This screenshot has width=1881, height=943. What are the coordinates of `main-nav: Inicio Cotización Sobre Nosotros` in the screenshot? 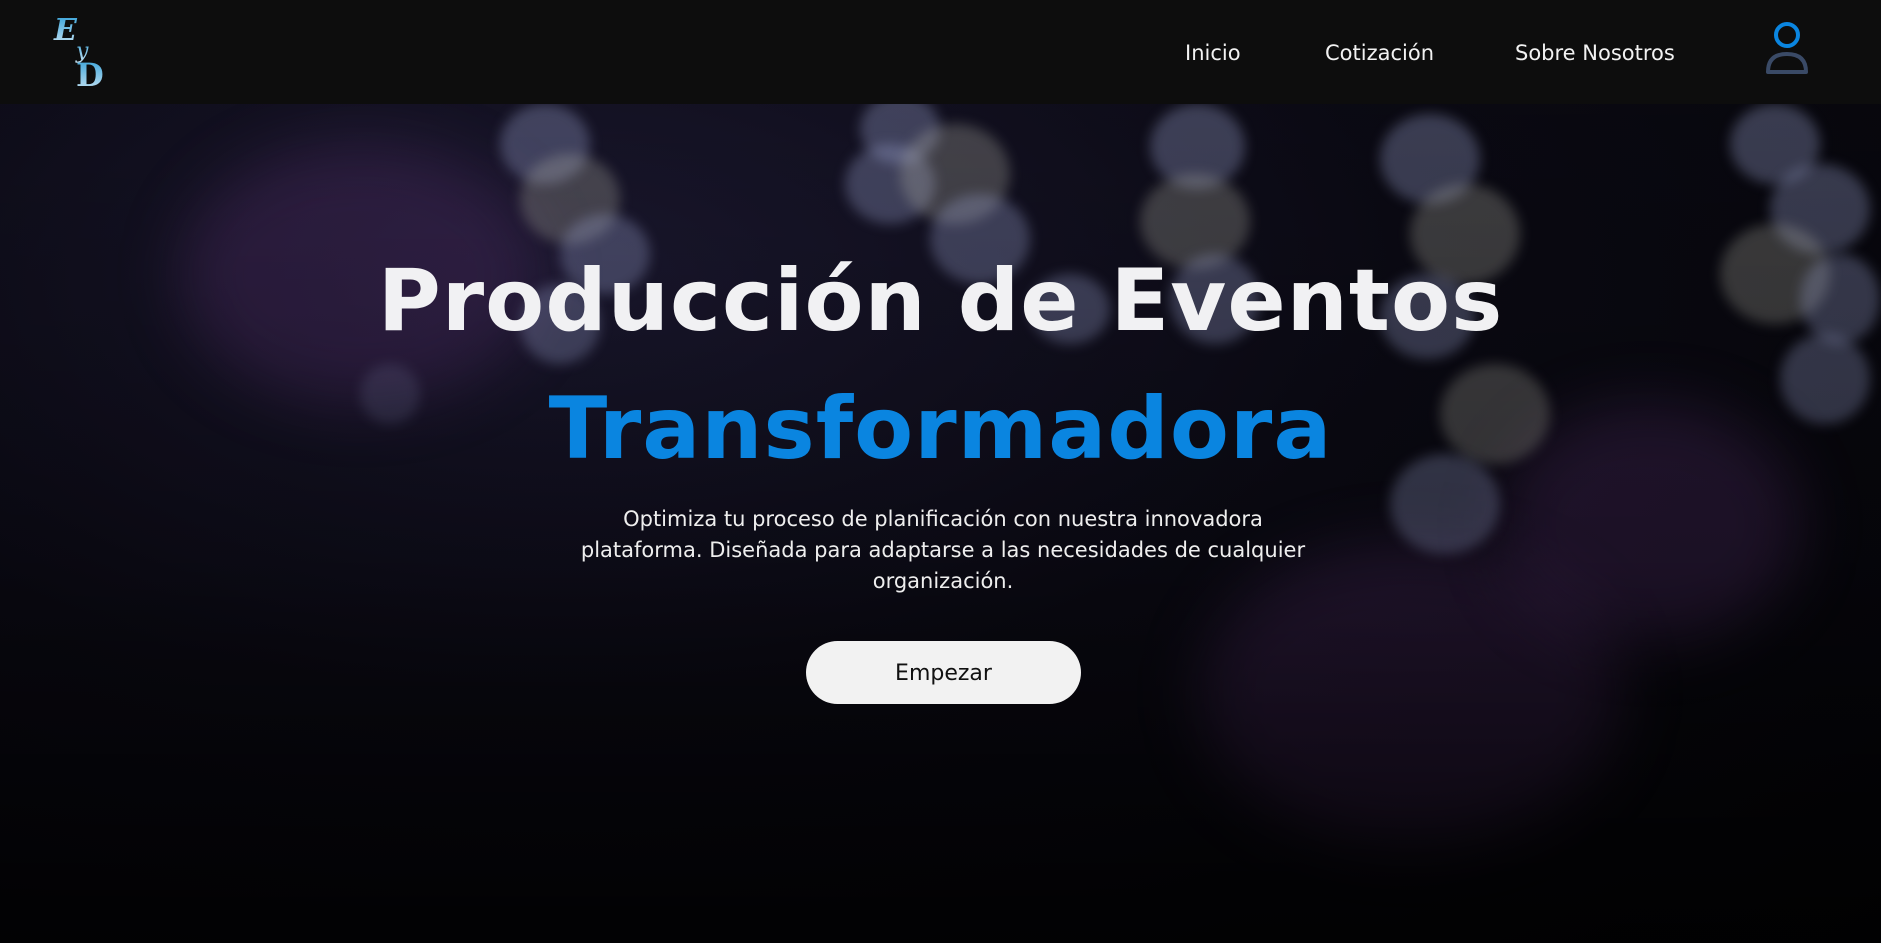 It's located at (940, 53).